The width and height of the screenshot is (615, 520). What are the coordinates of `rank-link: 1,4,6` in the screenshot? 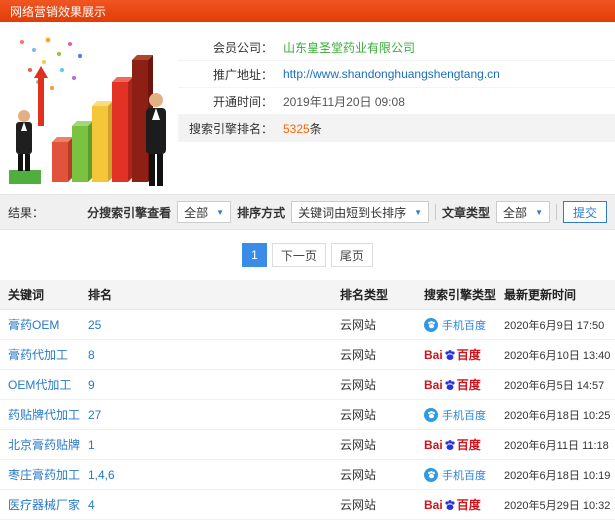 It's located at (101, 475).